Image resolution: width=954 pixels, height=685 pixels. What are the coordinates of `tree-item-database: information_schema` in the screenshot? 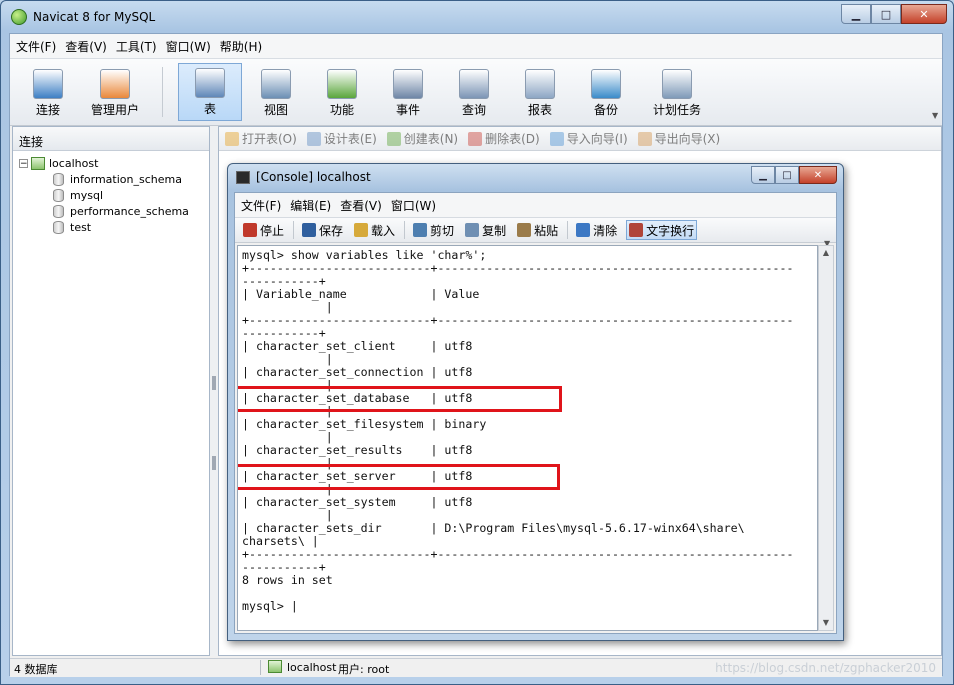 It's located at (117, 179).